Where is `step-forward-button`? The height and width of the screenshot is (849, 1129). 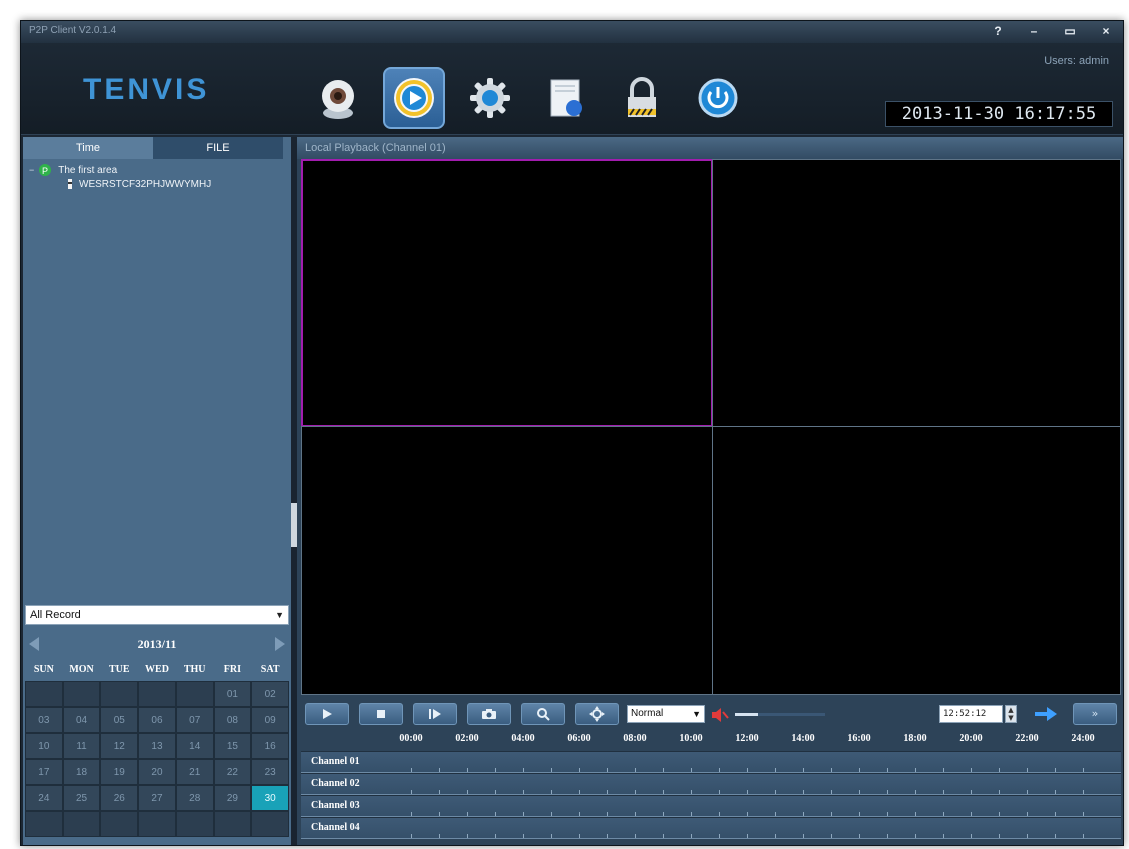
step-forward-button is located at coordinates (435, 714).